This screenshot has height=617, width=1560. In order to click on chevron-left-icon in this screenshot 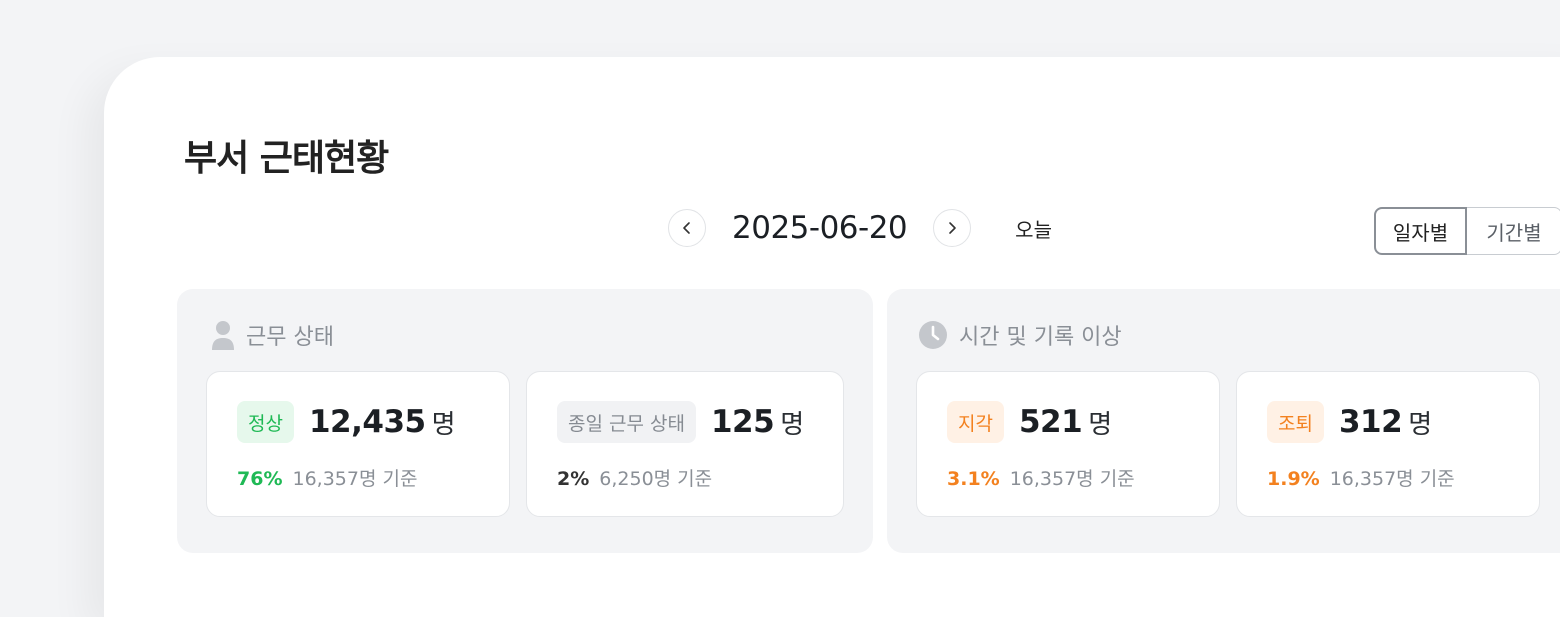, I will do `click(686, 228)`.